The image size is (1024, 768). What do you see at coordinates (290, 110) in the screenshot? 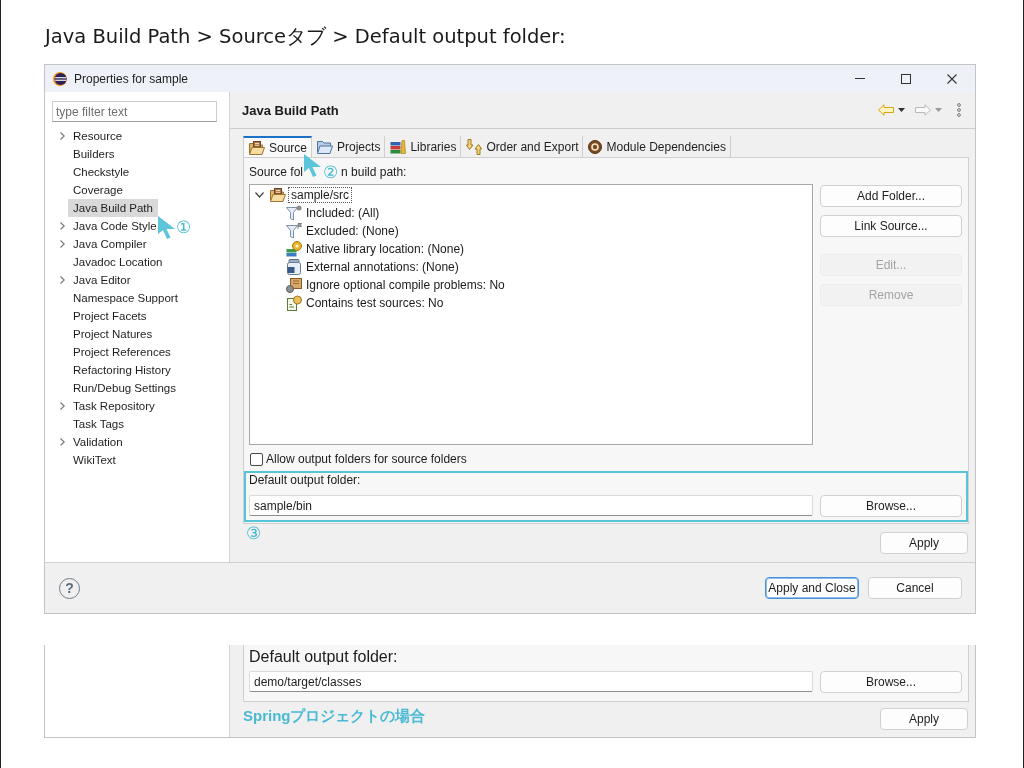
I see `page-title: Java Build Path` at bounding box center [290, 110].